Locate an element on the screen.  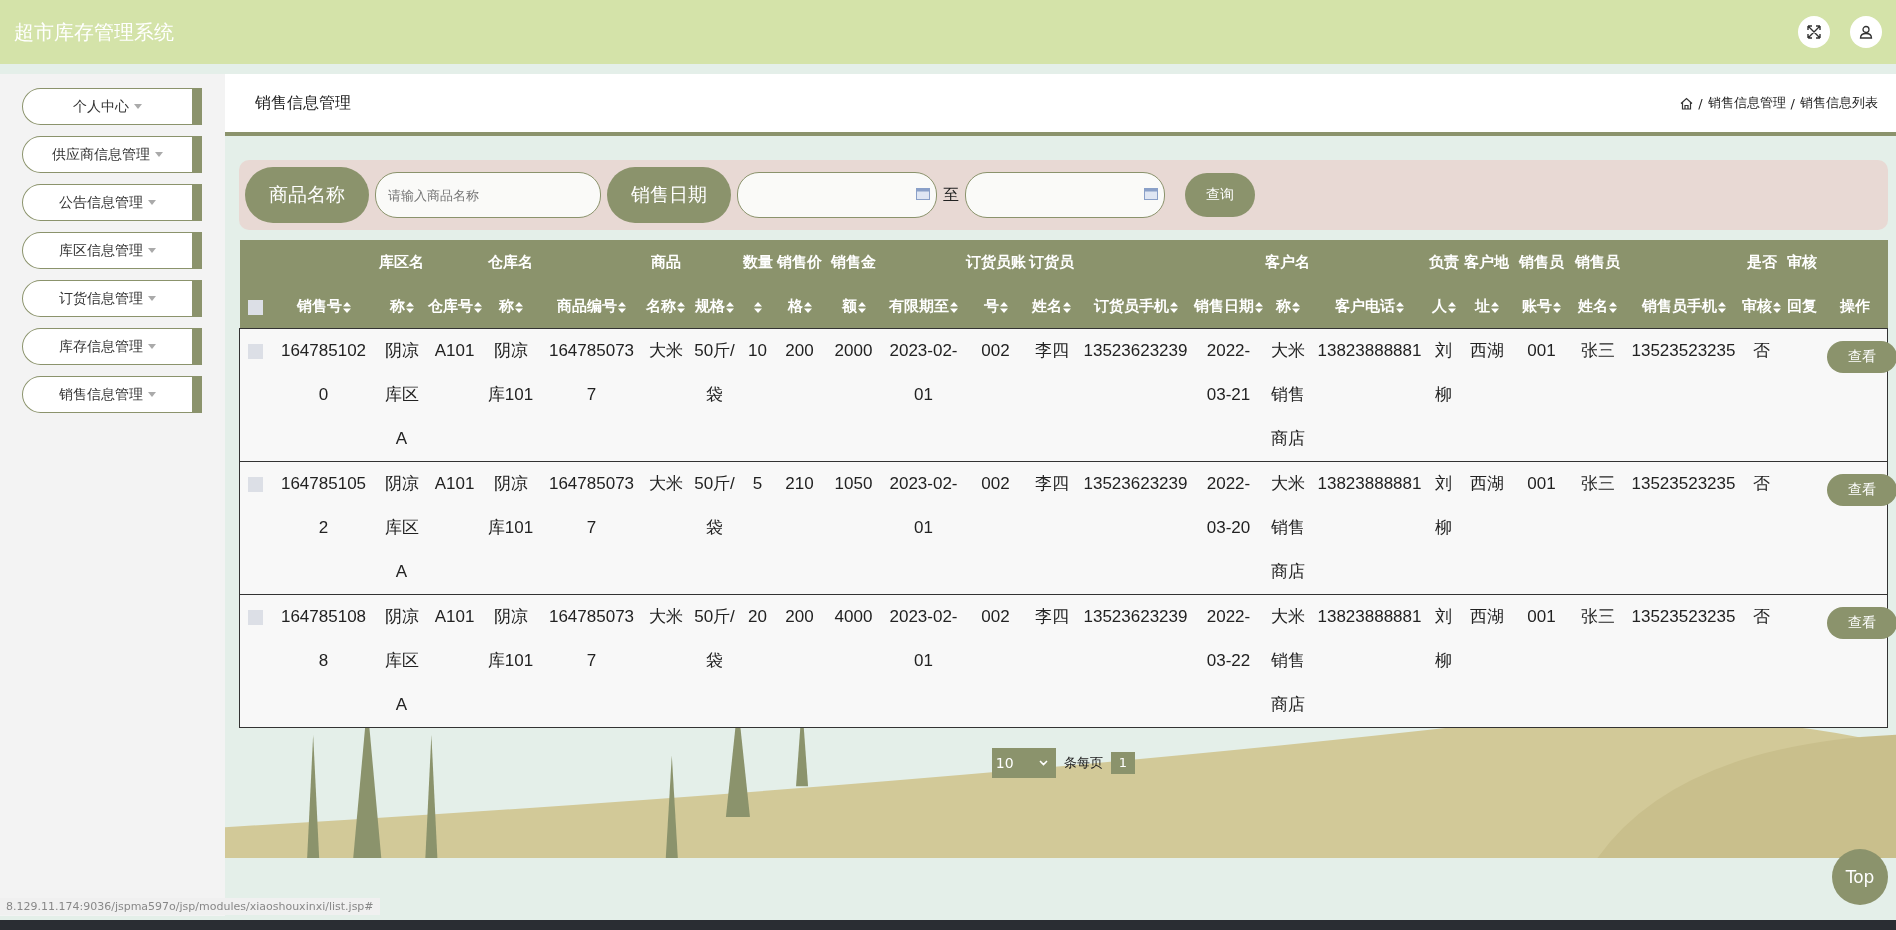
column-header: 销售号 is located at coordinates (323, 284).